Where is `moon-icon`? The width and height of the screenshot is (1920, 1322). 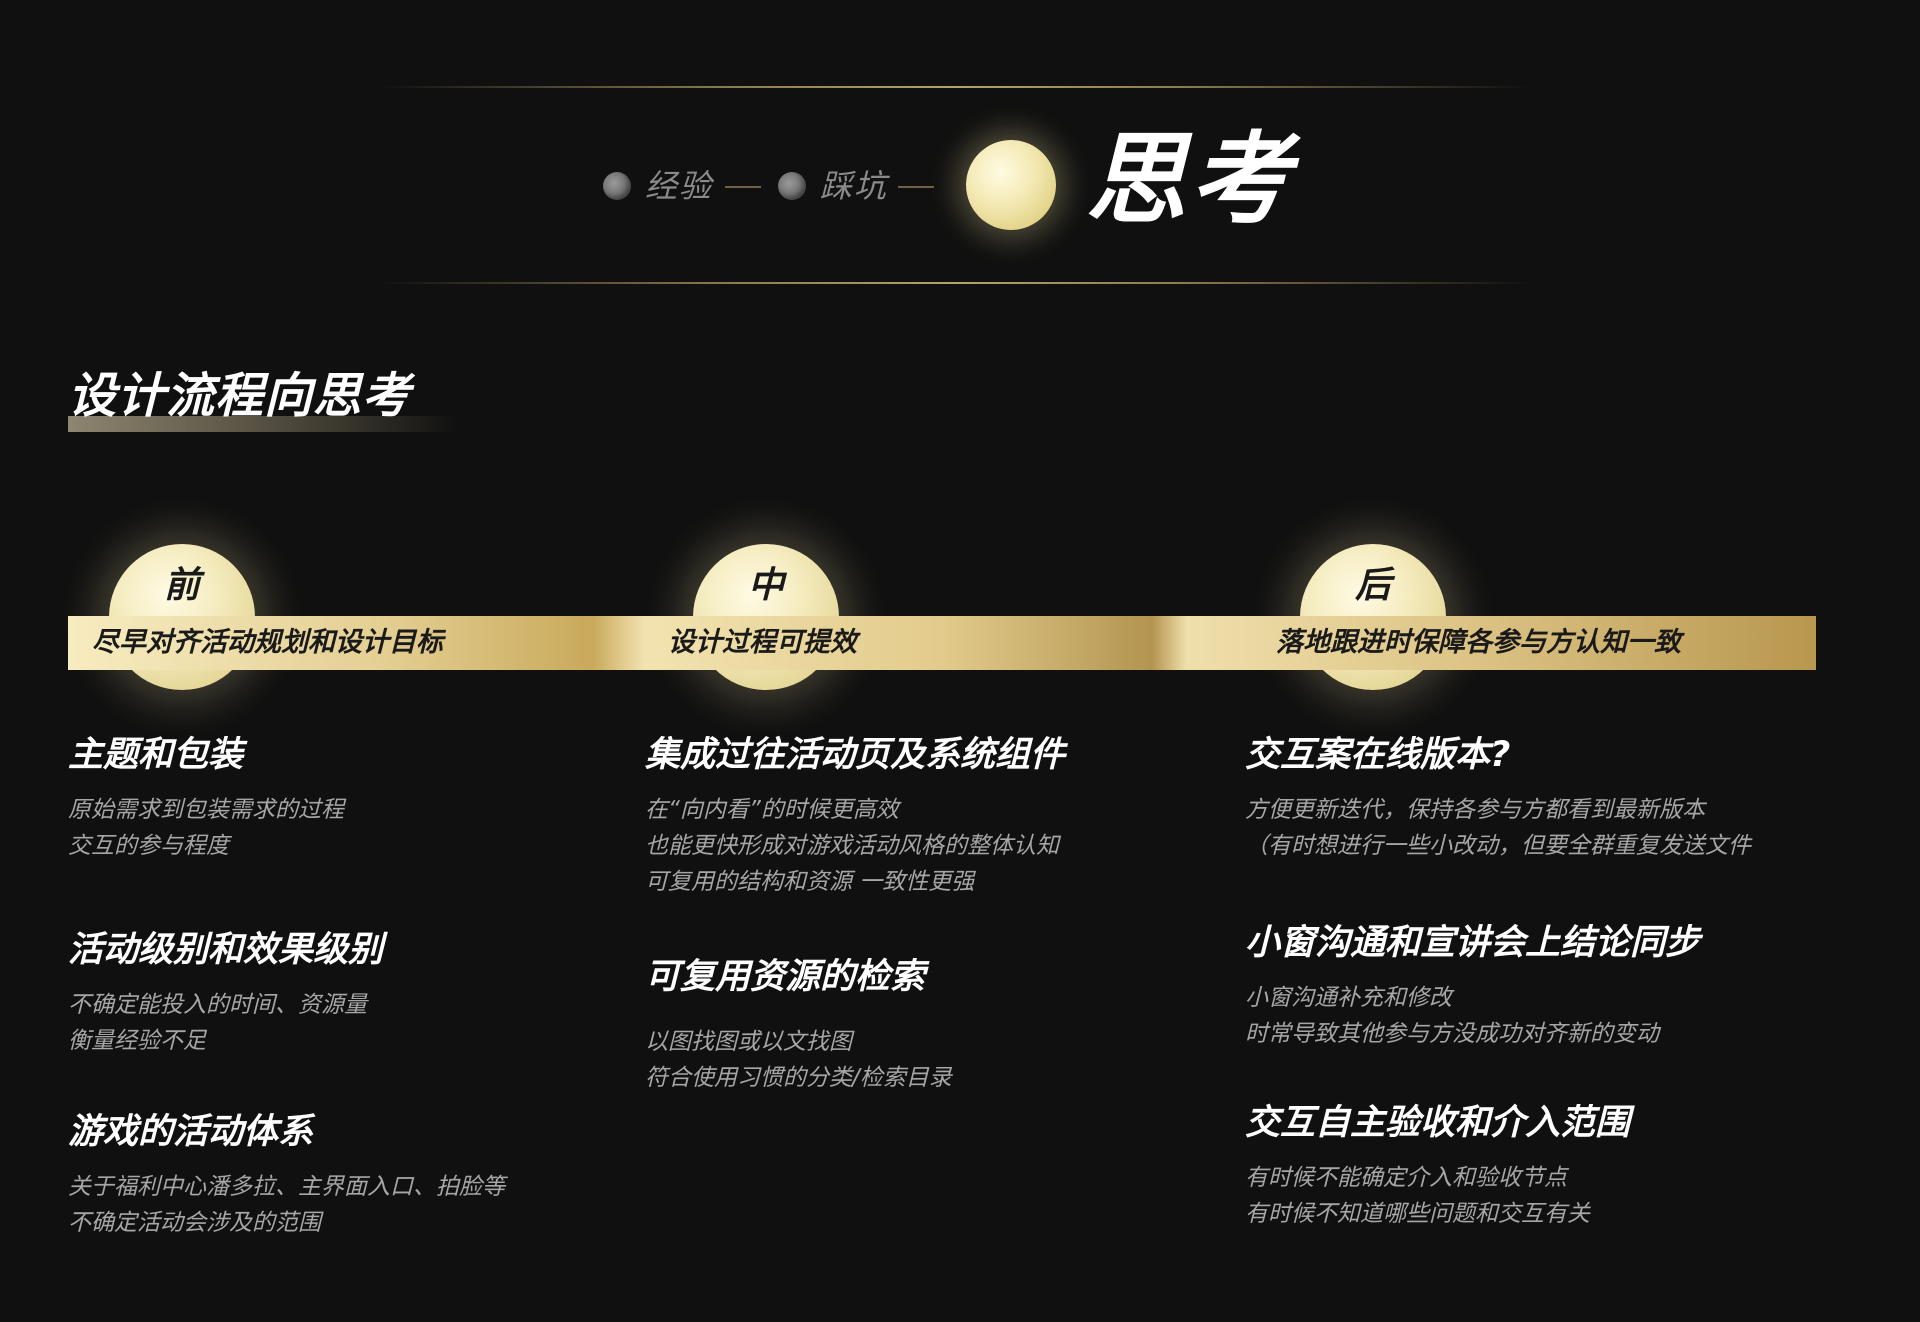 moon-icon is located at coordinates (1011, 185).